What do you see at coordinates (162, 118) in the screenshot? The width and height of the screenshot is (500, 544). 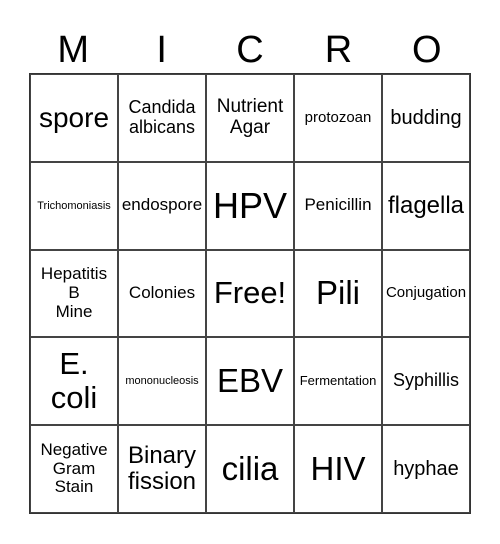 I see `bingo-cell: Candida albicans` at bounding box center [162, 118].